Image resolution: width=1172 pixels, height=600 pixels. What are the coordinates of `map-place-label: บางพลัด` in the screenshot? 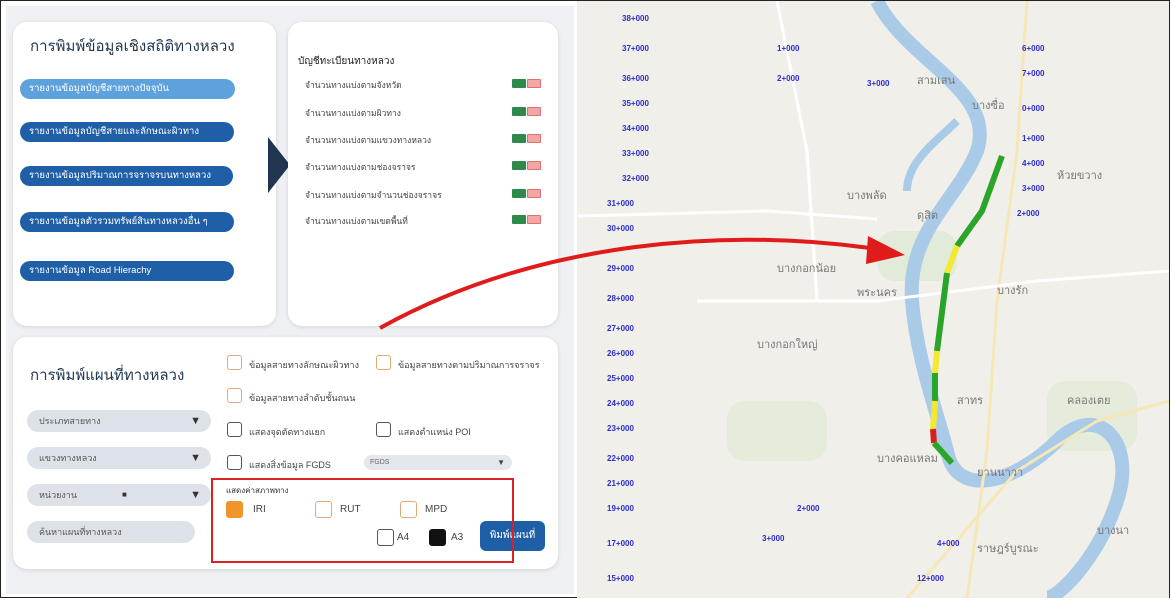 It's located at (867, 196).